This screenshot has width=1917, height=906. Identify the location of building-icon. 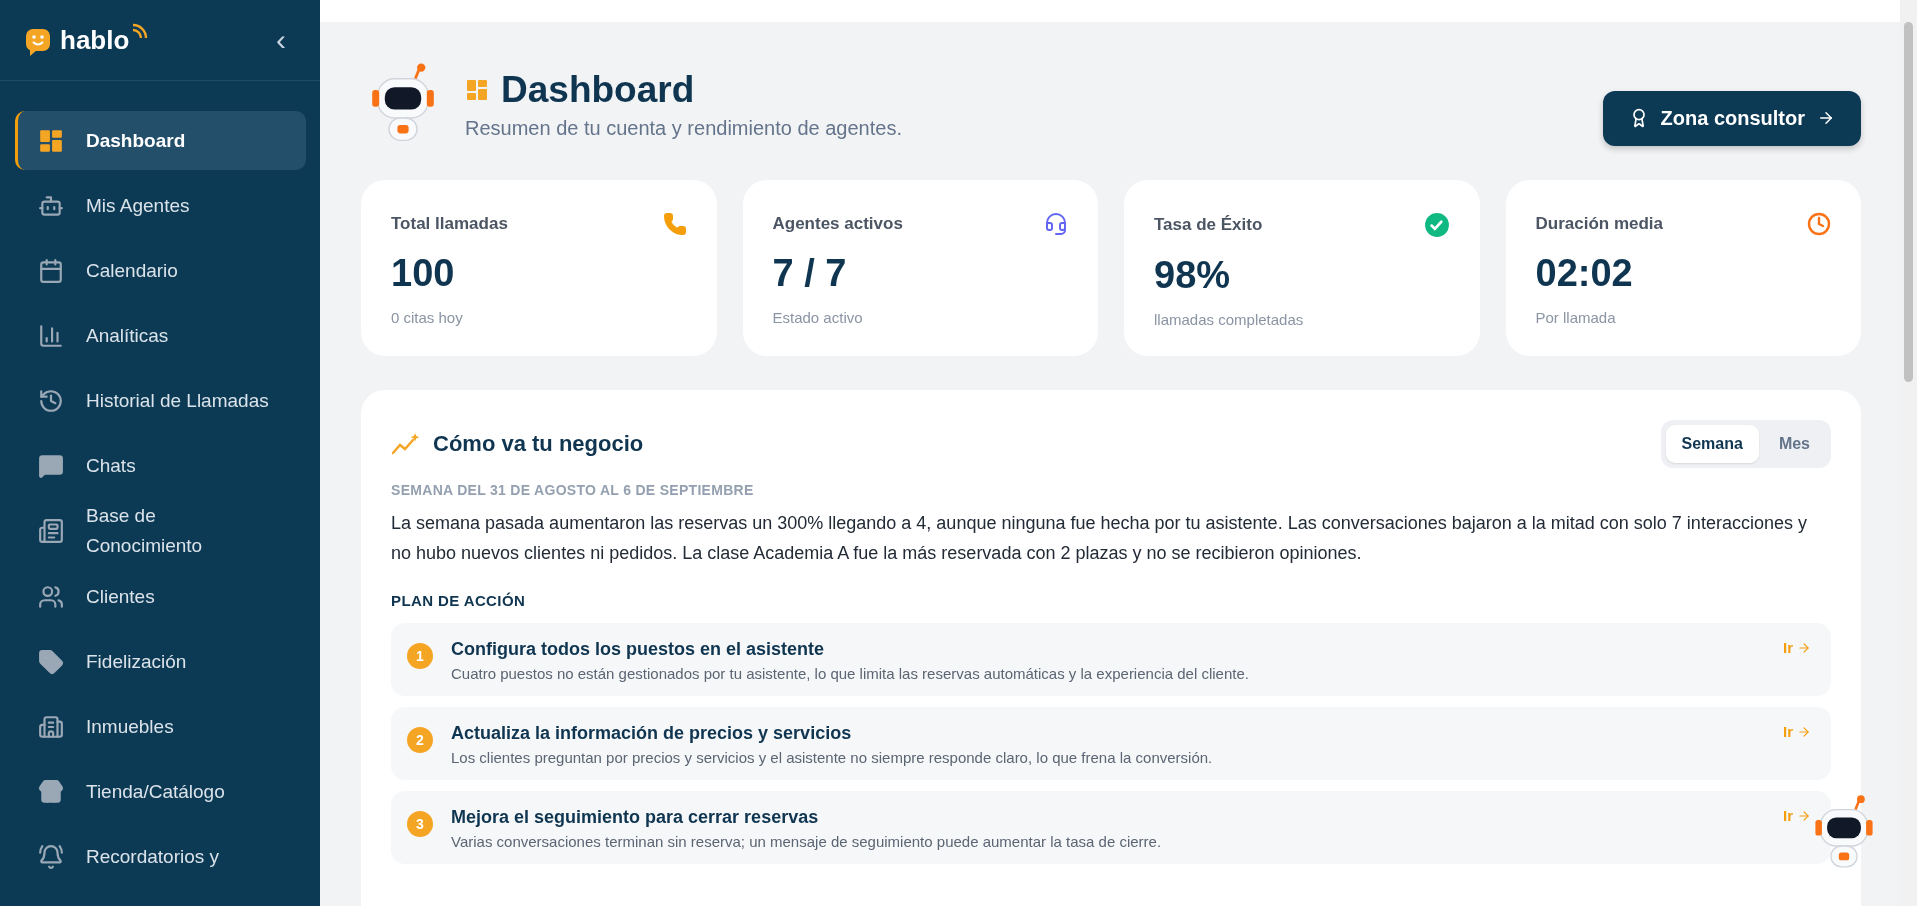
(51, 726).